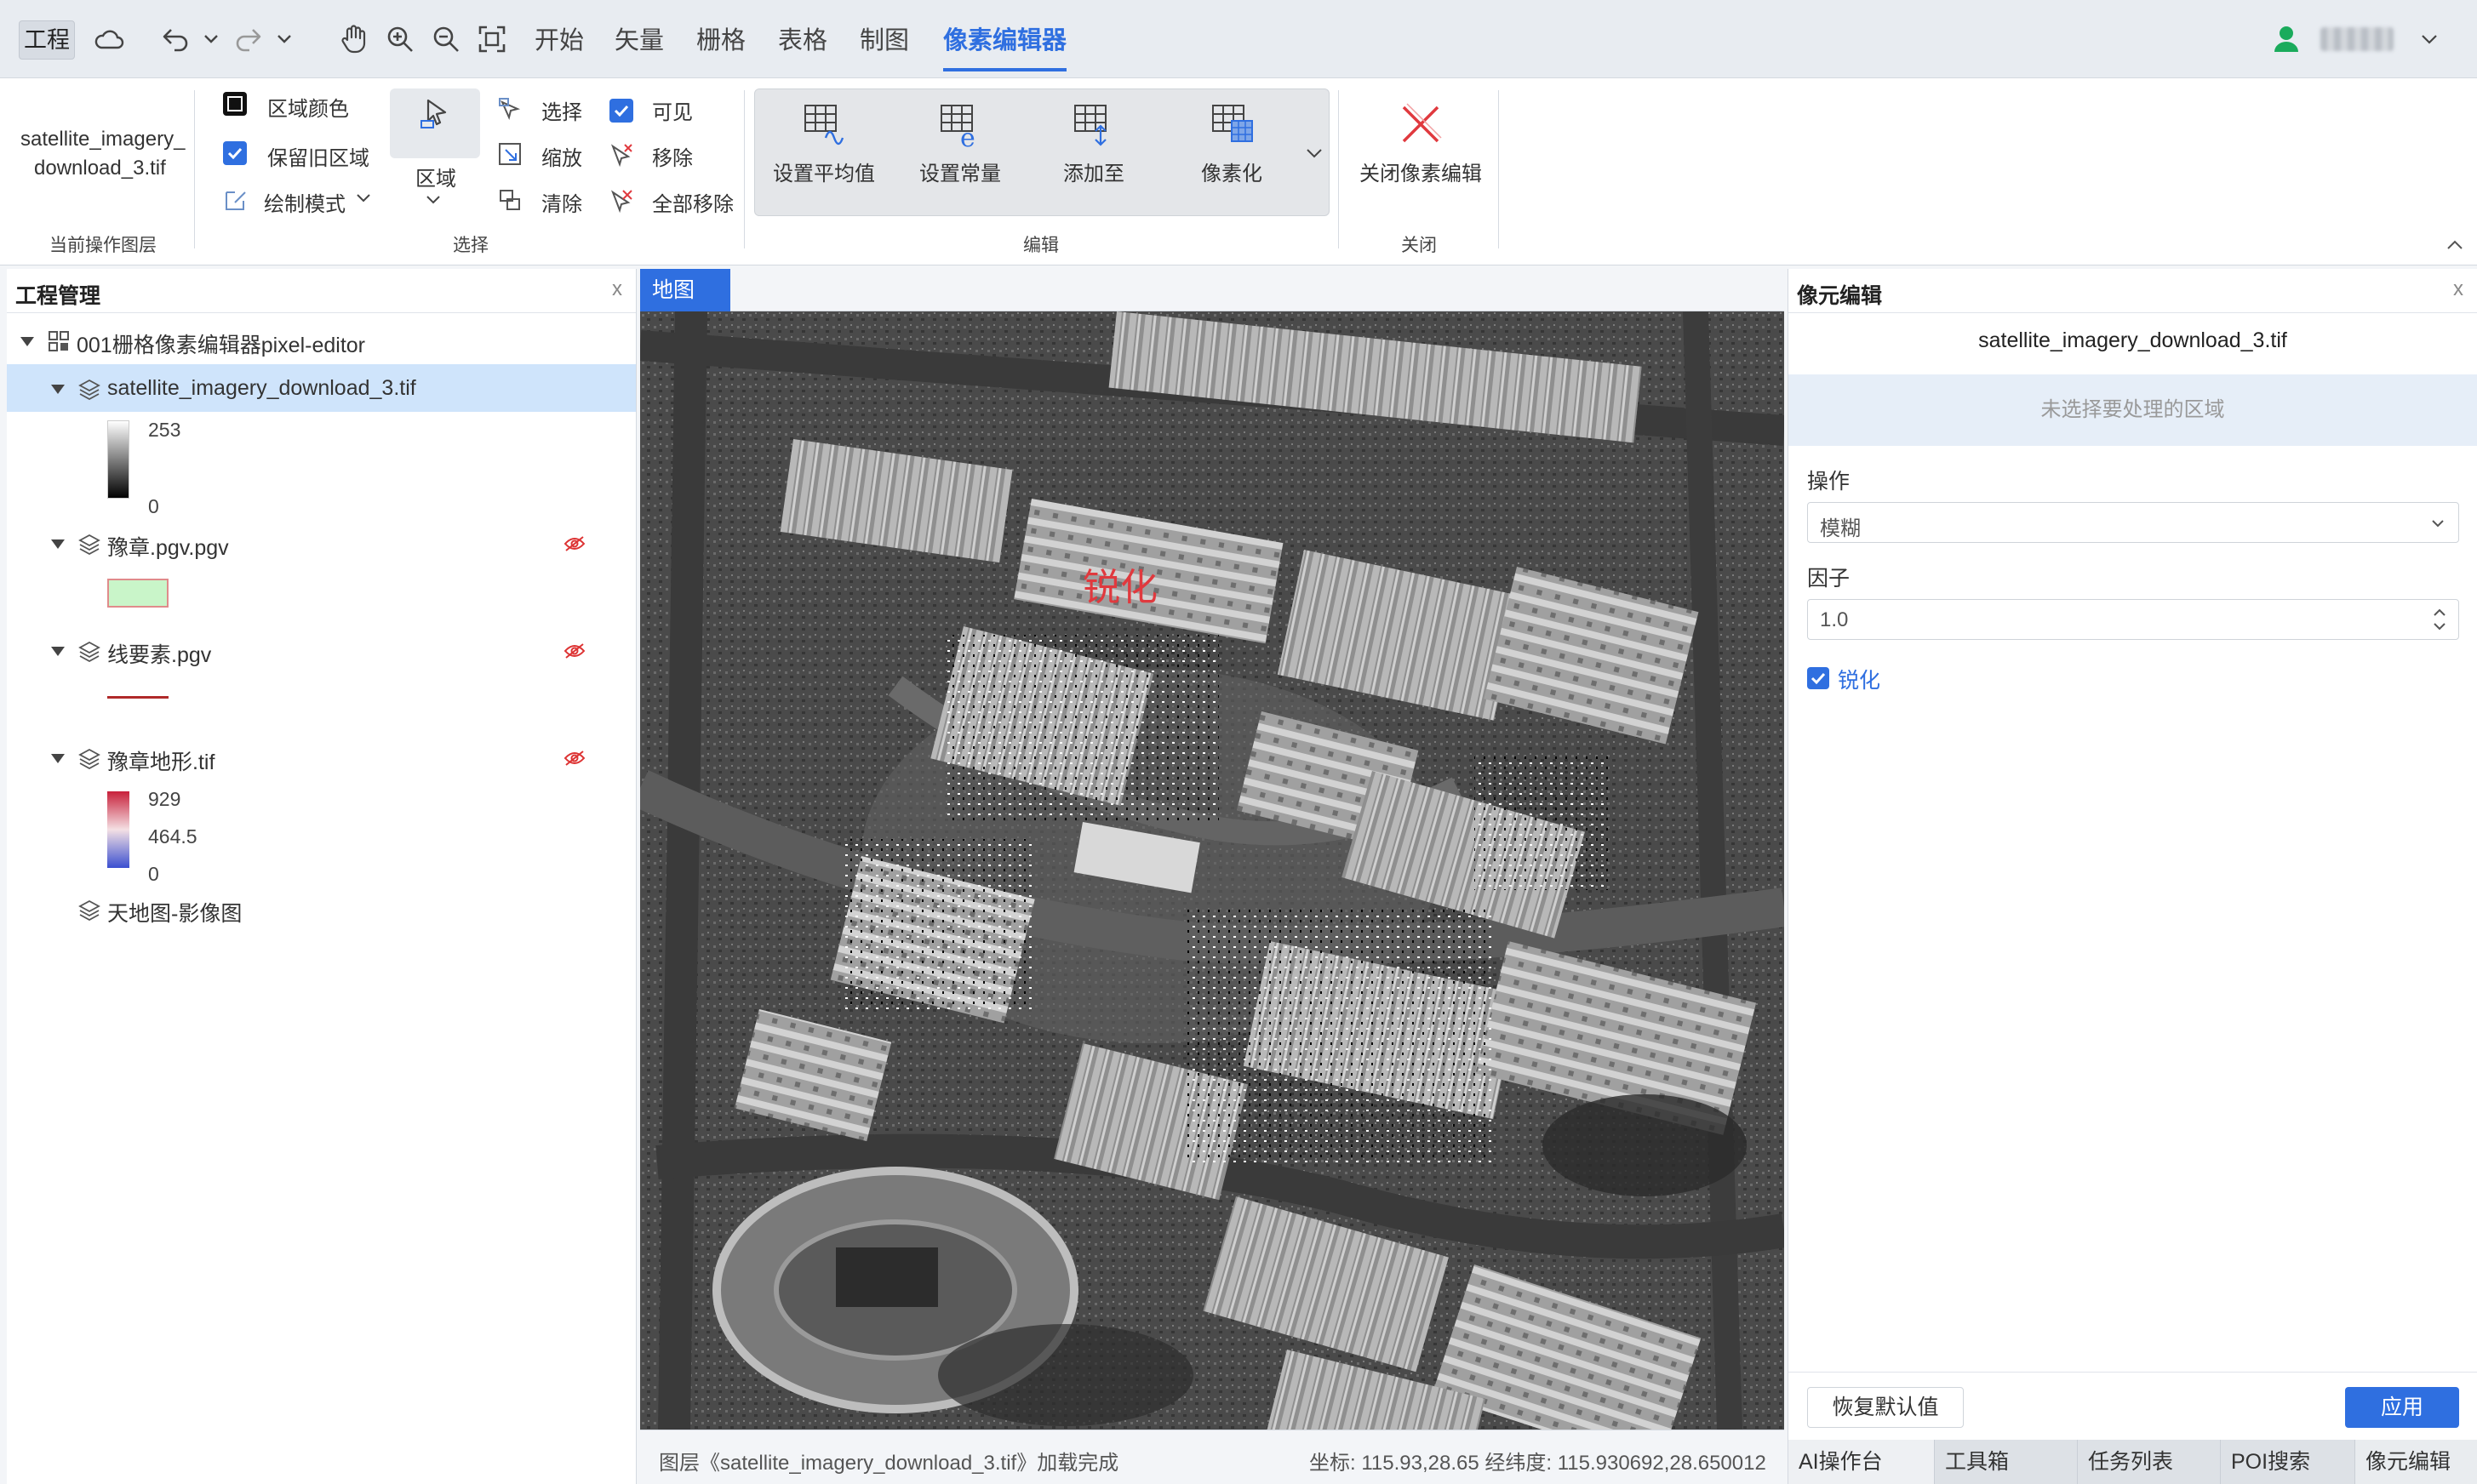 The image size is (2477, 1484). I want to click on ribbon-separator, so click(744, 169).